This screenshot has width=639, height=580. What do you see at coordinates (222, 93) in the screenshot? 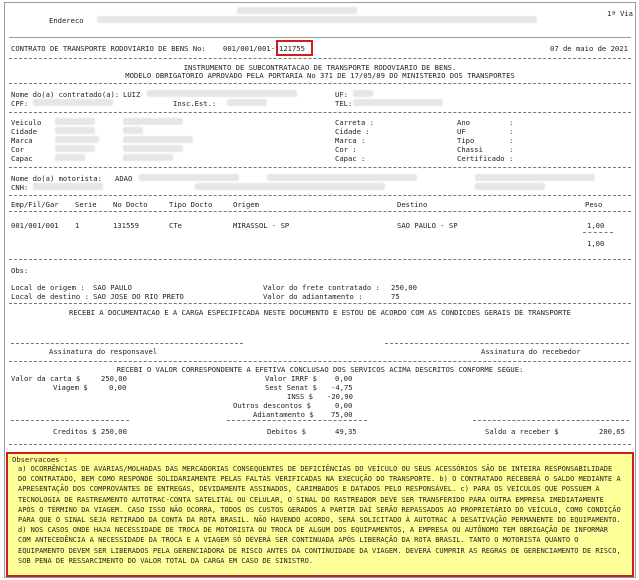
I see `redacted-name` at bounding box center [222, 93].